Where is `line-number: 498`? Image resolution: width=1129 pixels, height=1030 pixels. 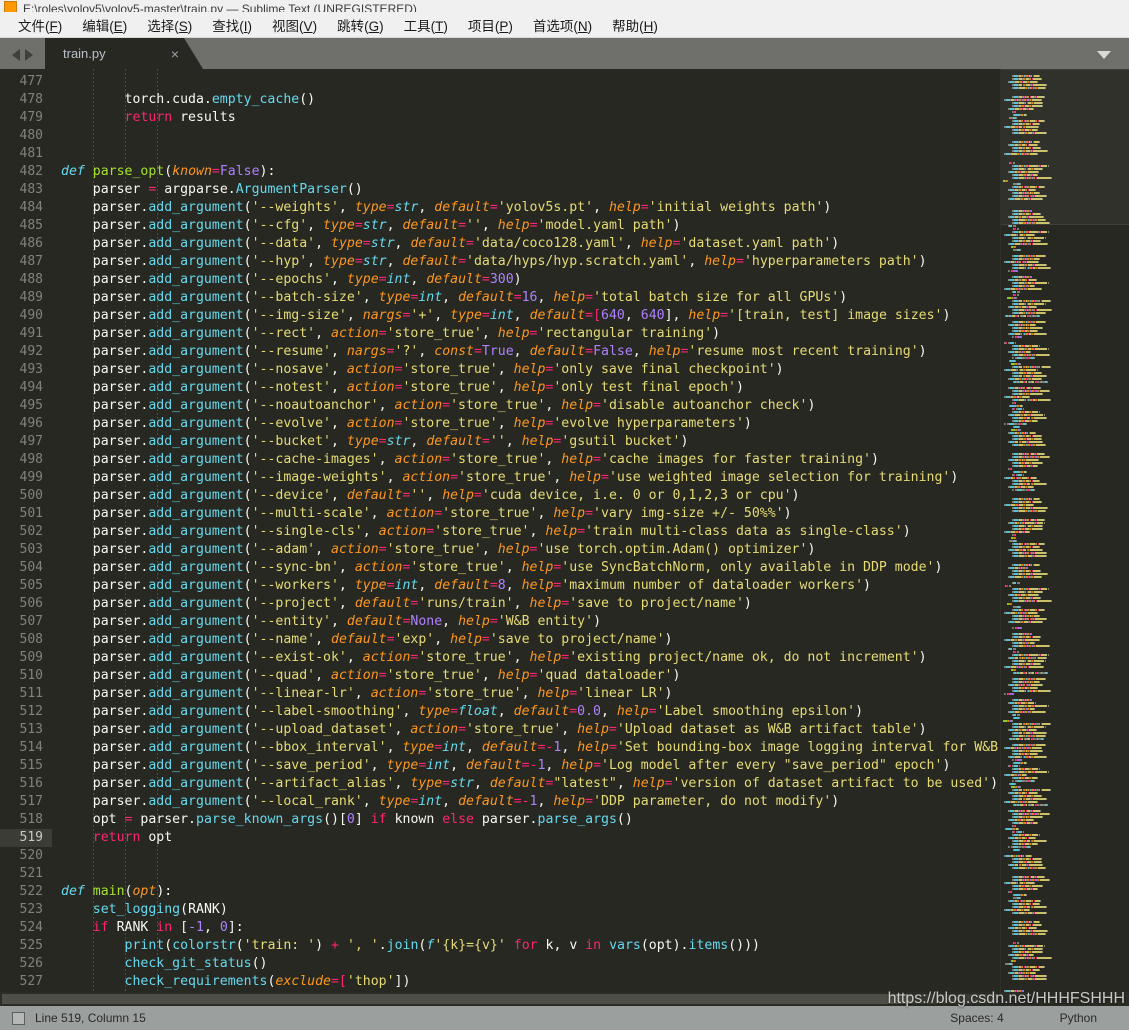 line-number: 498 is located at coordinates (26, 460).